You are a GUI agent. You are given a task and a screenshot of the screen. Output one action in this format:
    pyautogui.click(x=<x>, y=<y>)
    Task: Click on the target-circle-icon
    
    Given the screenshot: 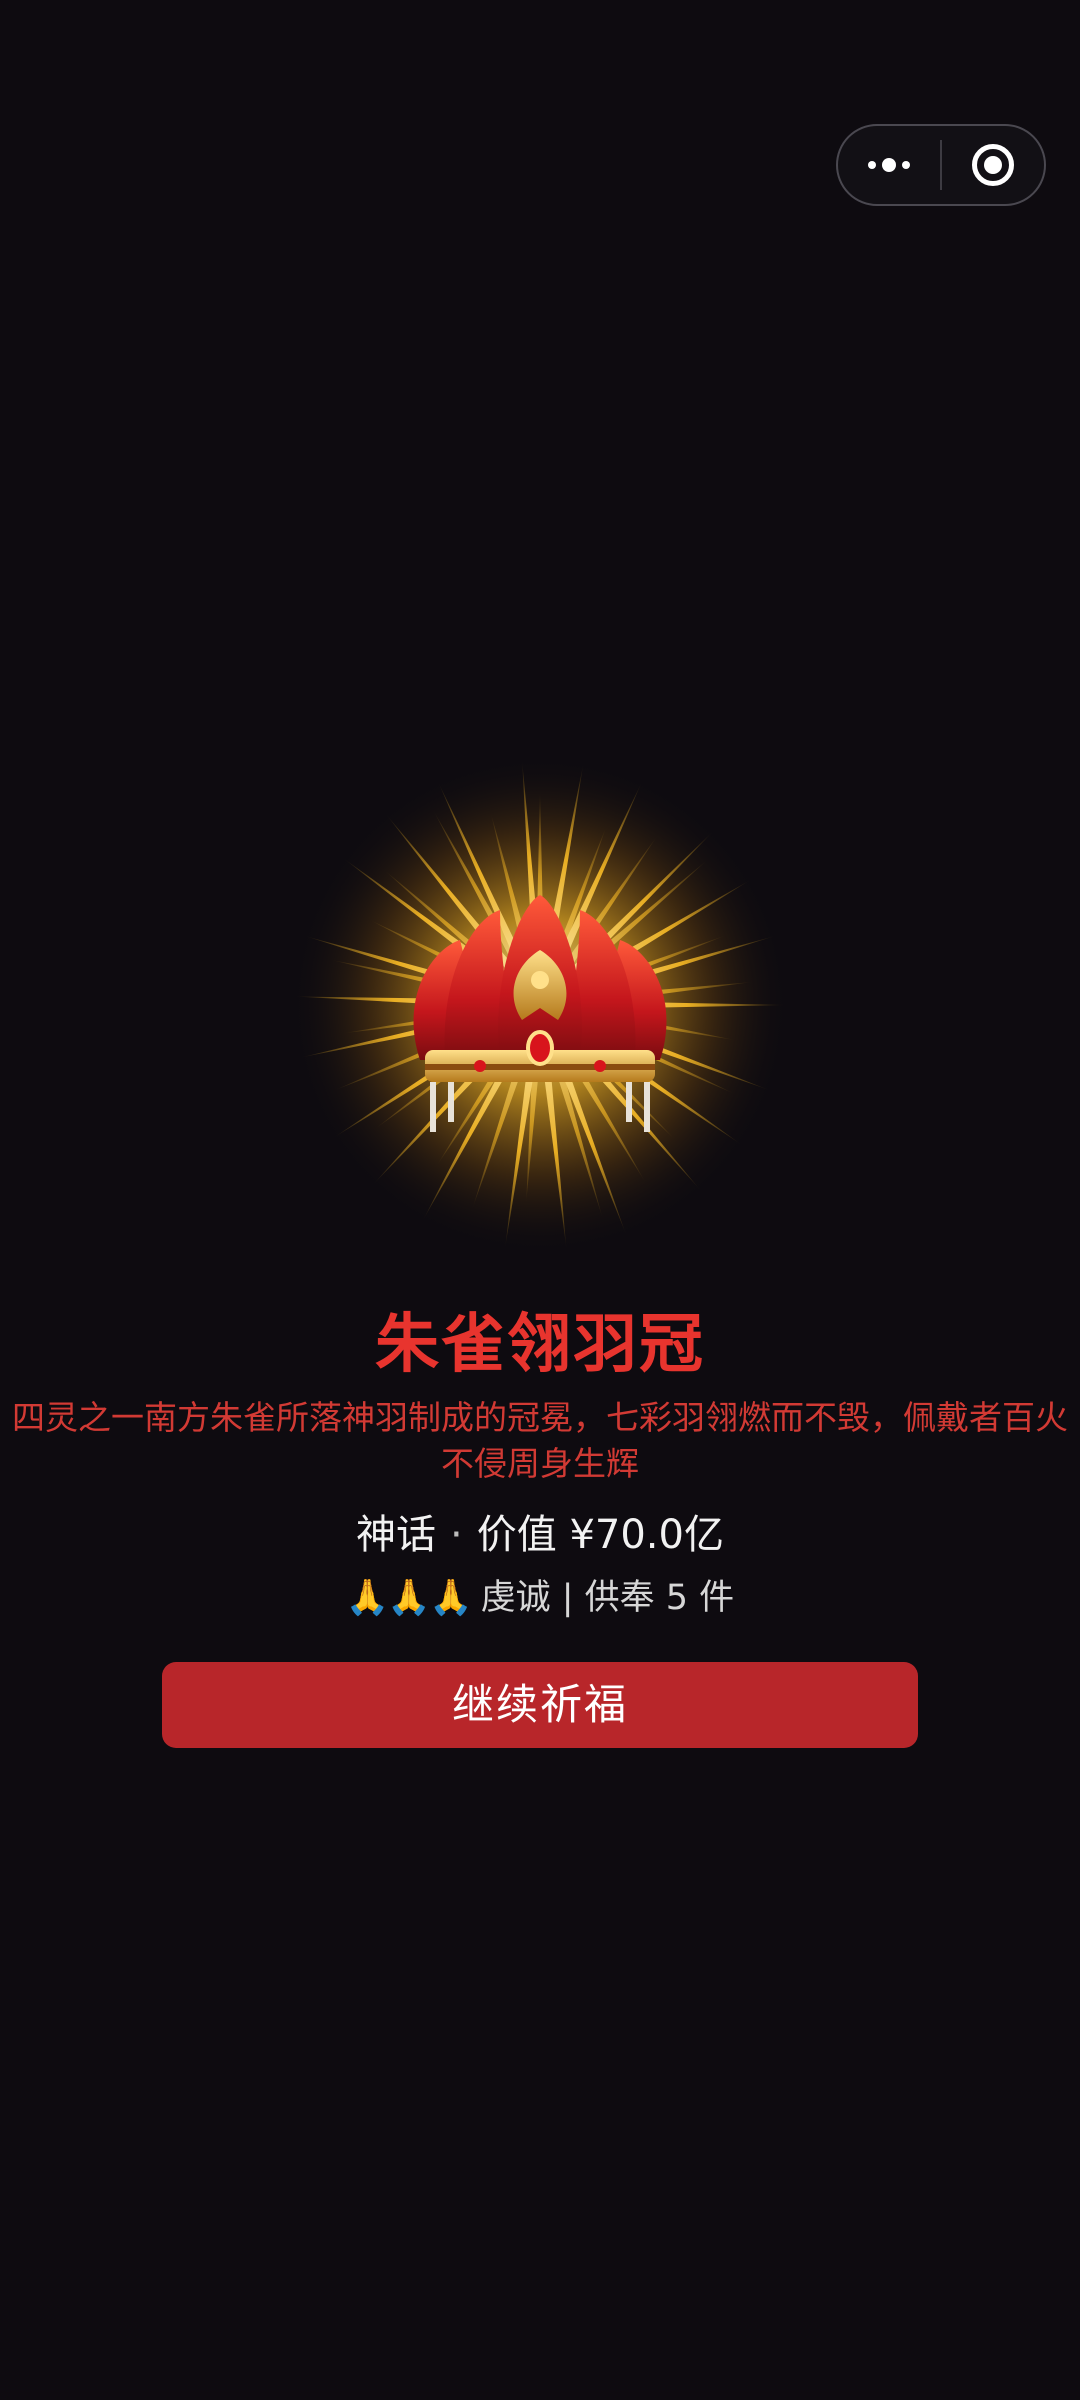 What is the action you would take?
    pyautogui.click(x=993, y=165)
    